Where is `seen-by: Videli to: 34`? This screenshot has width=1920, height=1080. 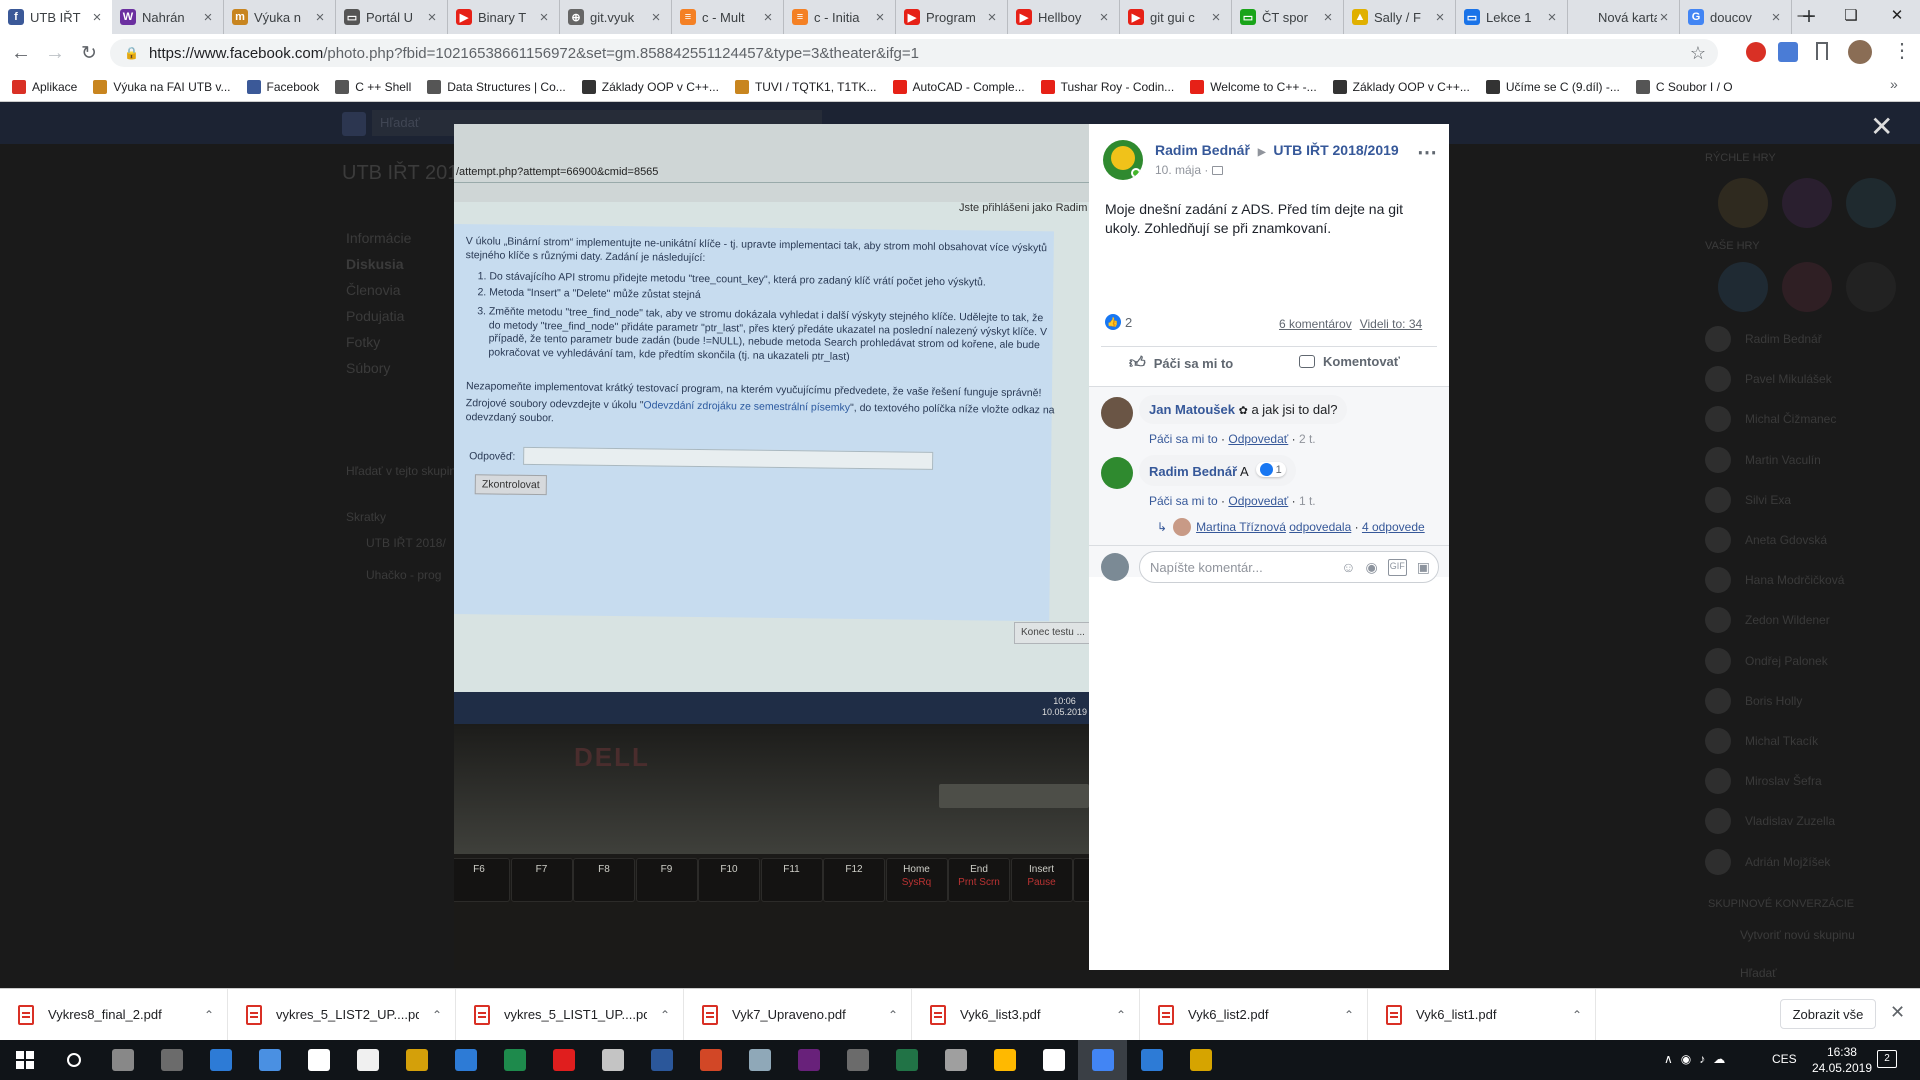
seen-by: Videli to: 34 is located at coordinates (1391, 324).